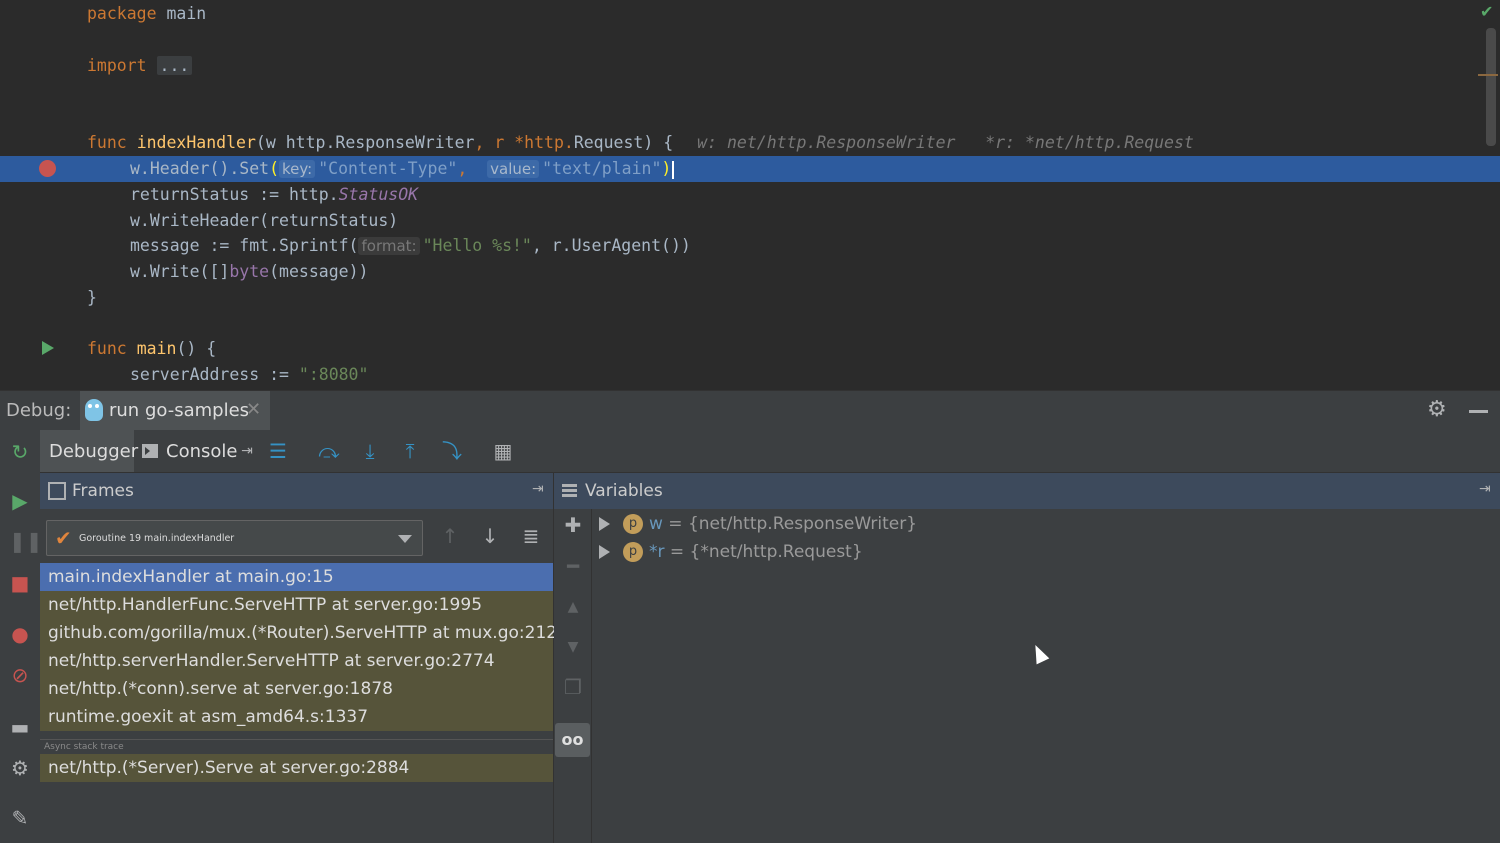 The height and width of the screenshot is (843, 1500). Describe the element at coordinates (750, 298) in the screenshot. I see `code-line: }` at that location.